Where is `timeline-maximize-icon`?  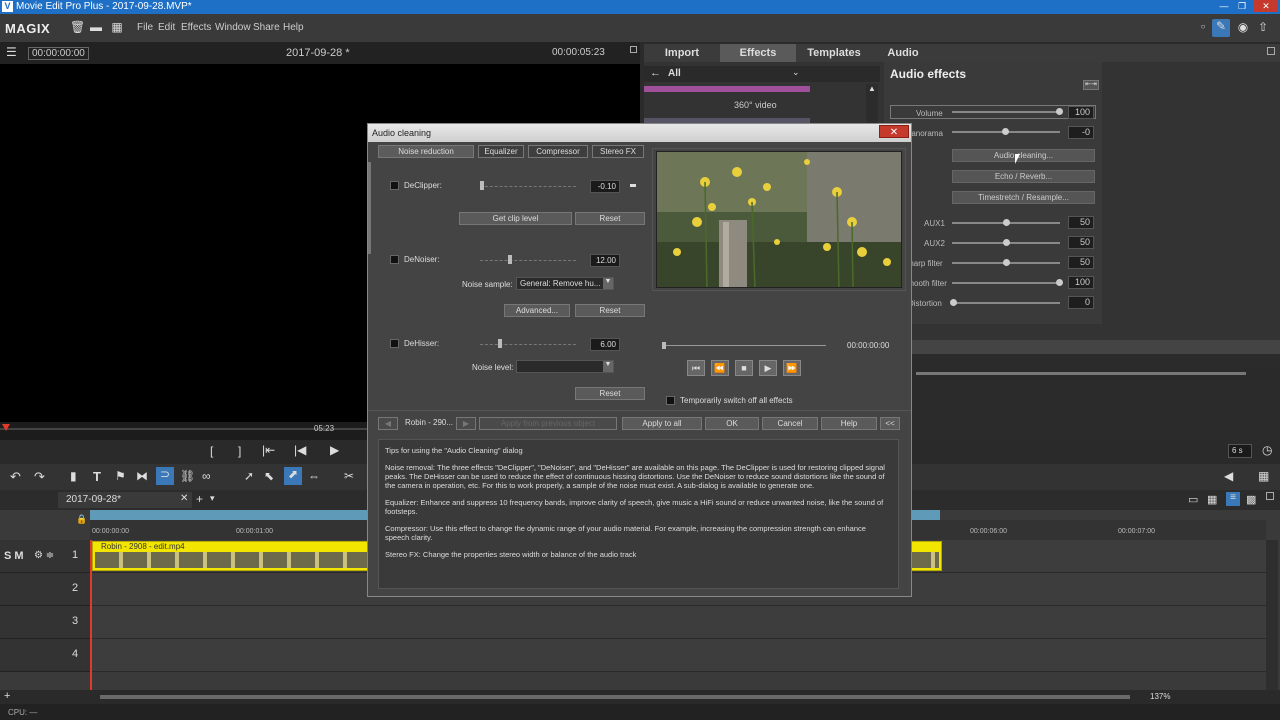
timeline-maximize-icon is located at coordinates (1270, 496).